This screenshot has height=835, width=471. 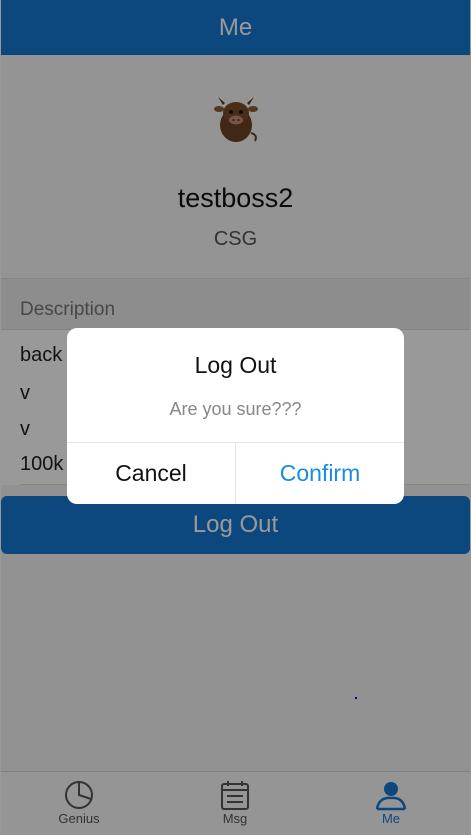 What do you see at coordinates (151, 473) in the screenshot?
I see `cancel-button: Cancel` at bounding box center [151, 473].